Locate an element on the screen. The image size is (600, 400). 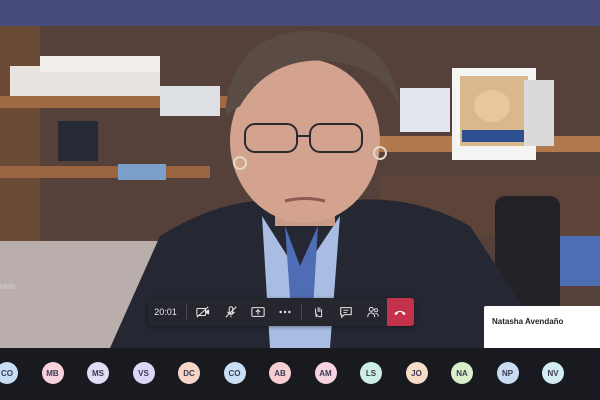
participant-avatar: LS is located at coordinates (371, 373).